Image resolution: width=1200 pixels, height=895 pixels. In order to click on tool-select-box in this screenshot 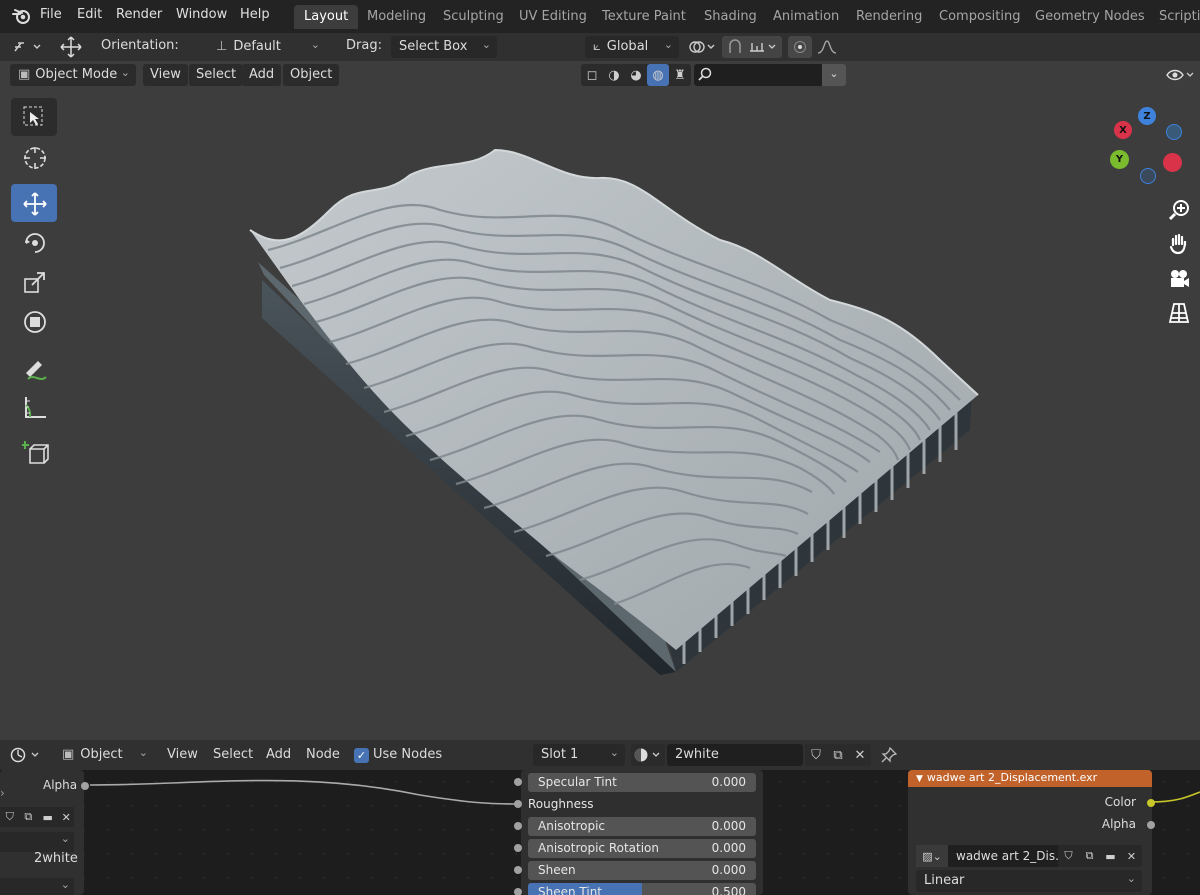, I will do `click(34, 117)`.